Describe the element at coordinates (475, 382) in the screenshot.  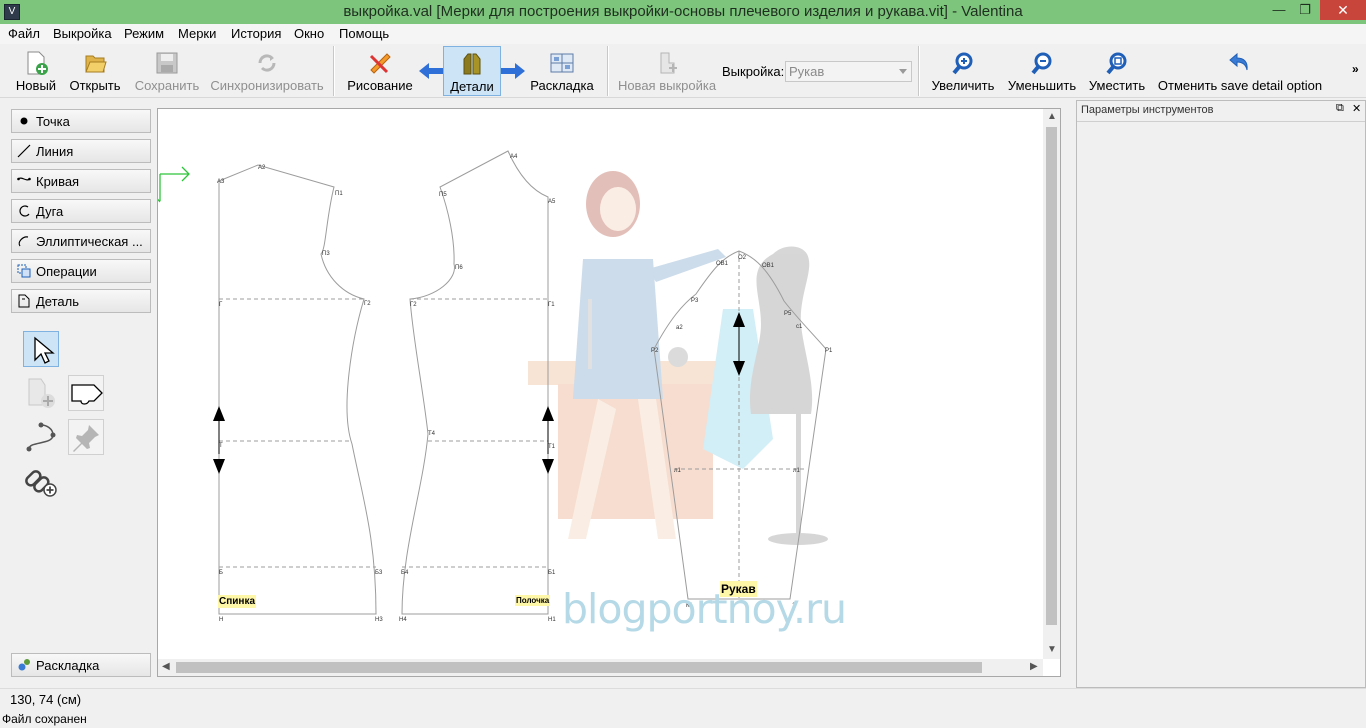
I see `detail-front-pattern` at that location.